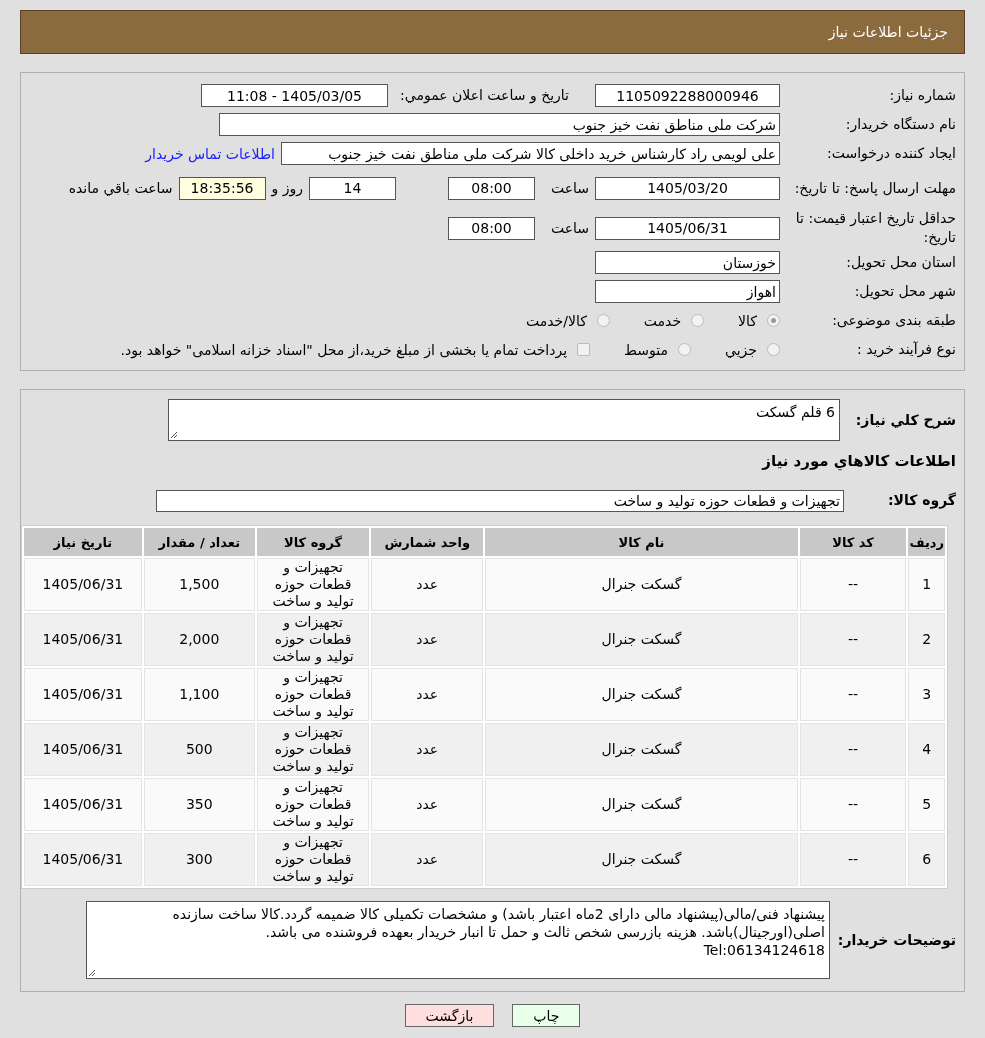 The width and height of the screenshot is (985, 1038). Describe the element at coordinates (199, 749) in the screenshot. I see `table-cell: 500` at that location.